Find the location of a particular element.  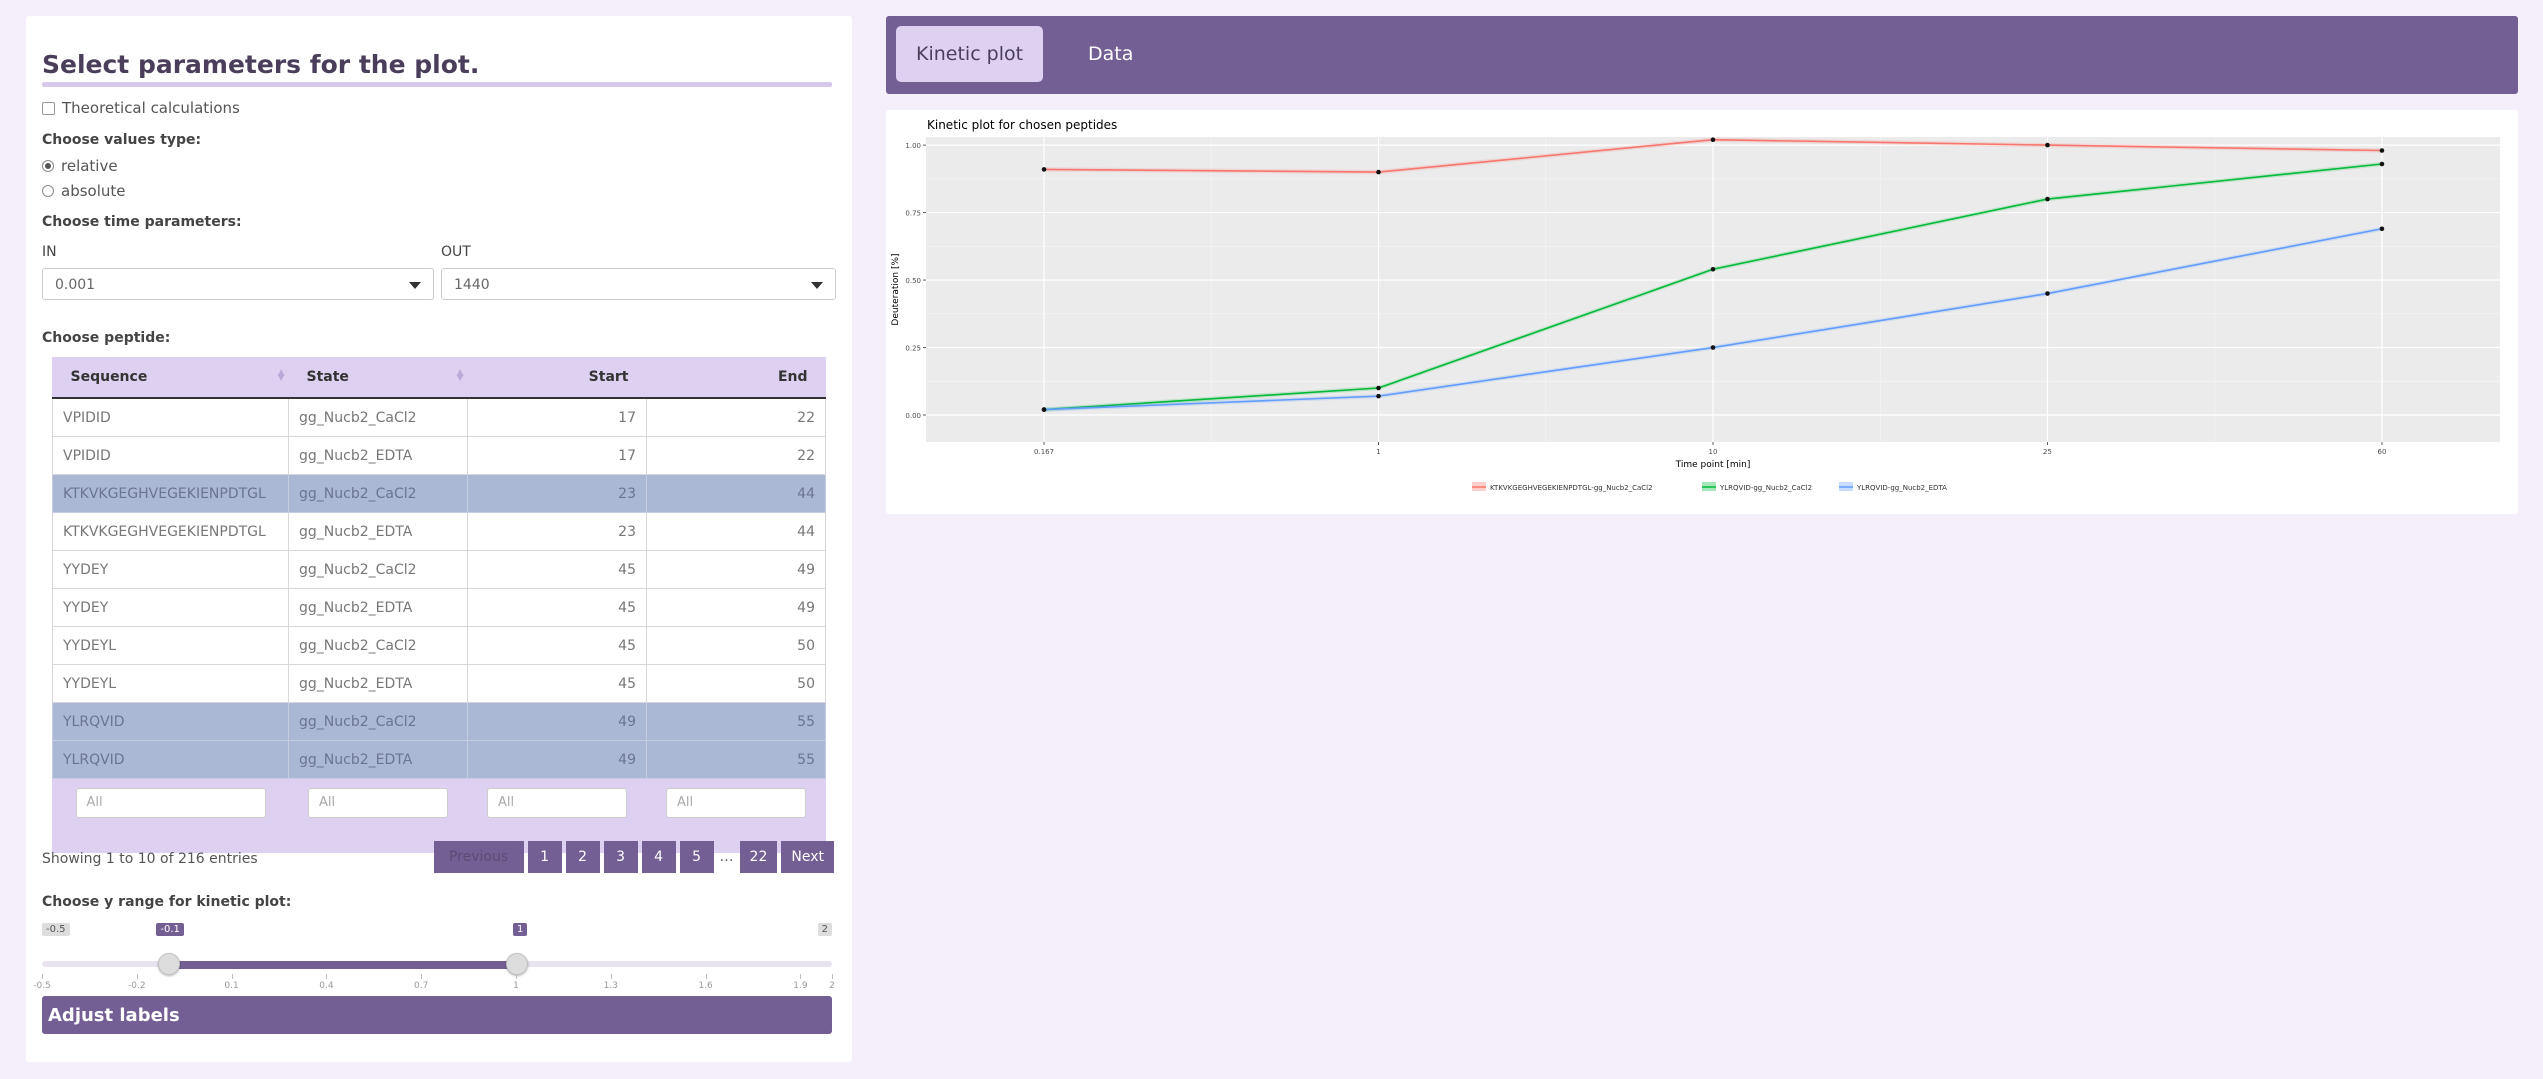

in-select: 0.001 is located at coordinates (238, 284).